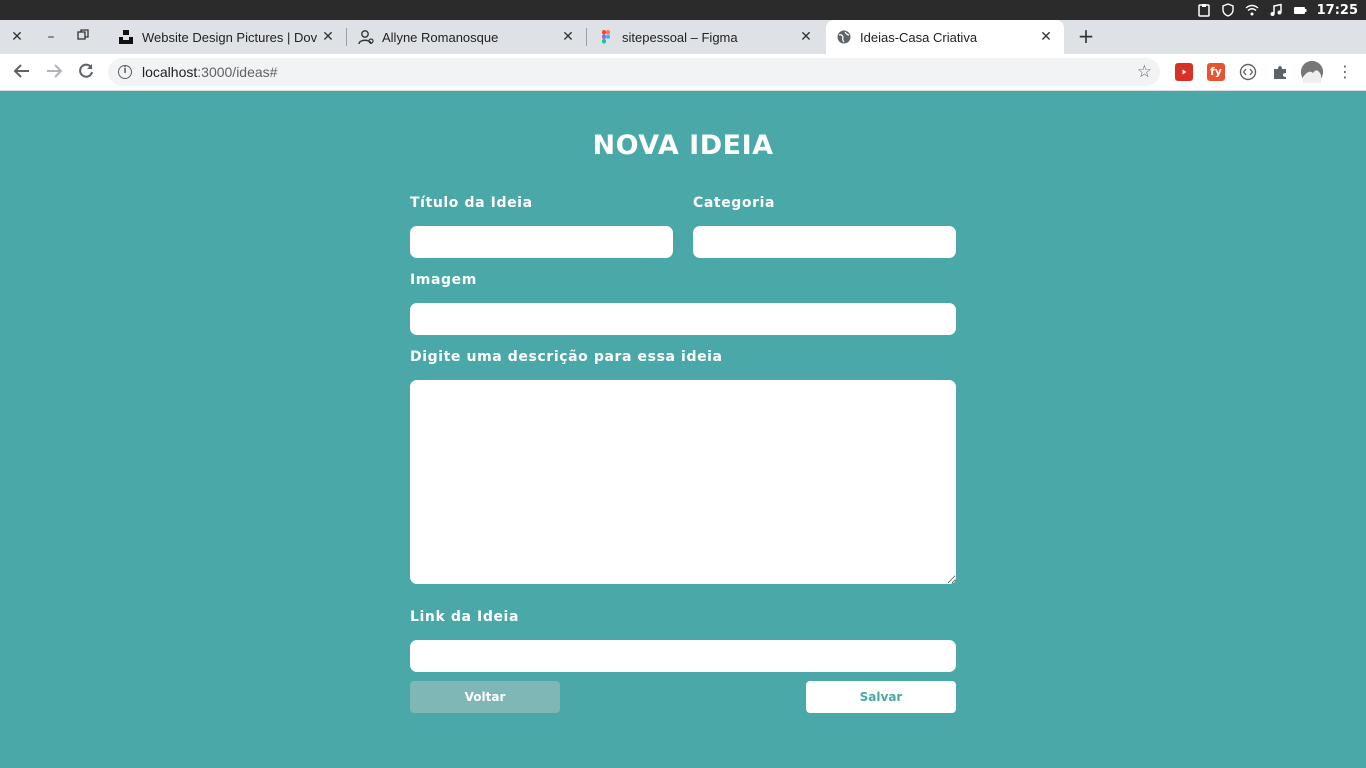 The image size is (1366, 768). Describe the element at coordinates (471, 203) in the screenshot. I see `title-label: Título da Ideia` at that location.